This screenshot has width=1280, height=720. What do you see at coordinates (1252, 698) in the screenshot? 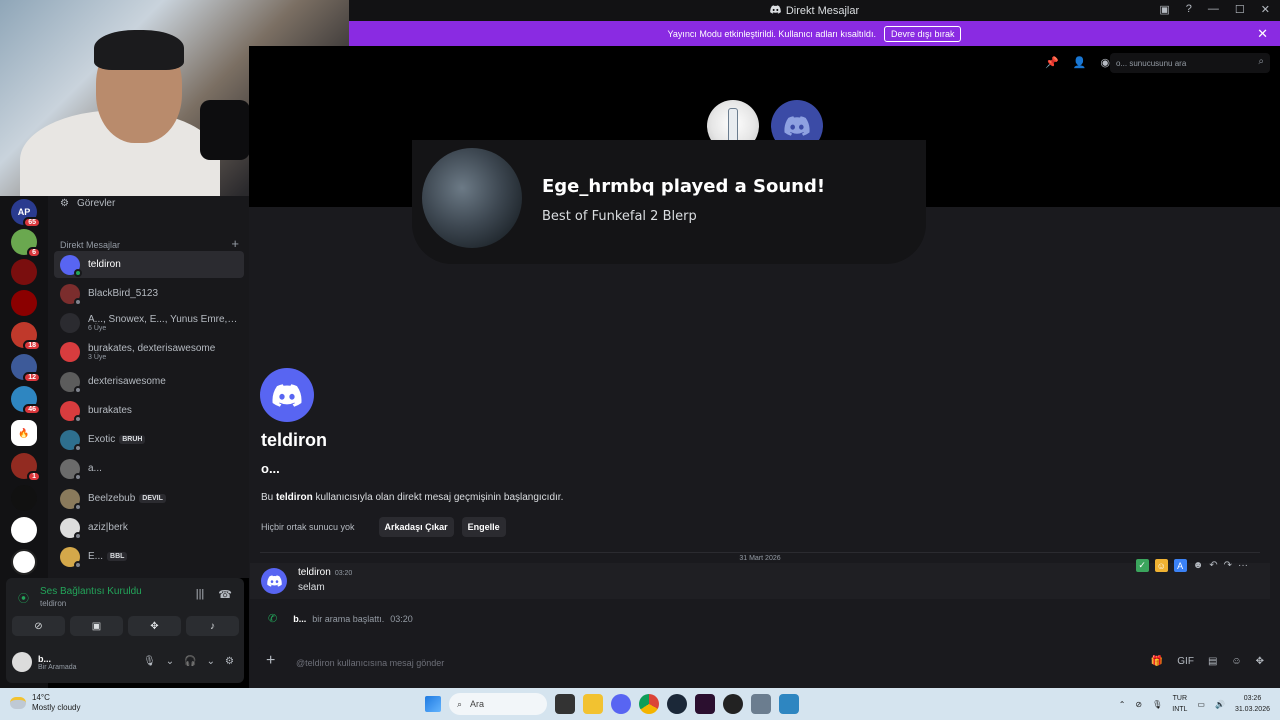
I see `clock-time: 03:26` at bounding box center [1252, 698].